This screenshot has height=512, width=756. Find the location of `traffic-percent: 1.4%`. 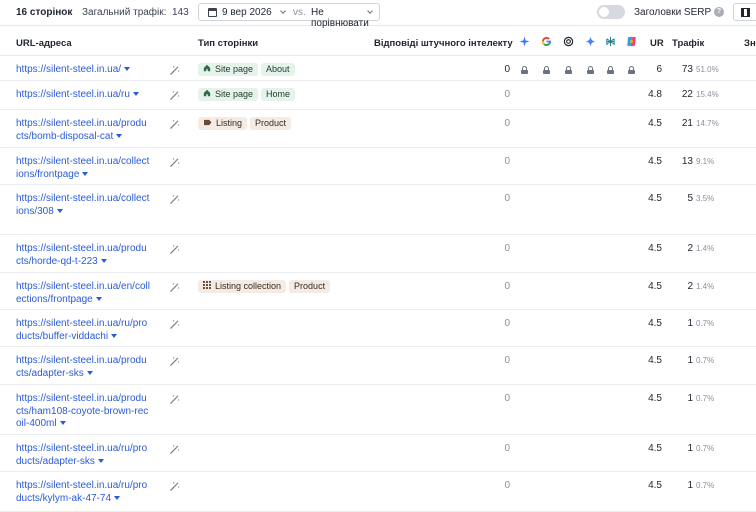

traffic-percent: 1.4% is located at coordinates (705, 248).